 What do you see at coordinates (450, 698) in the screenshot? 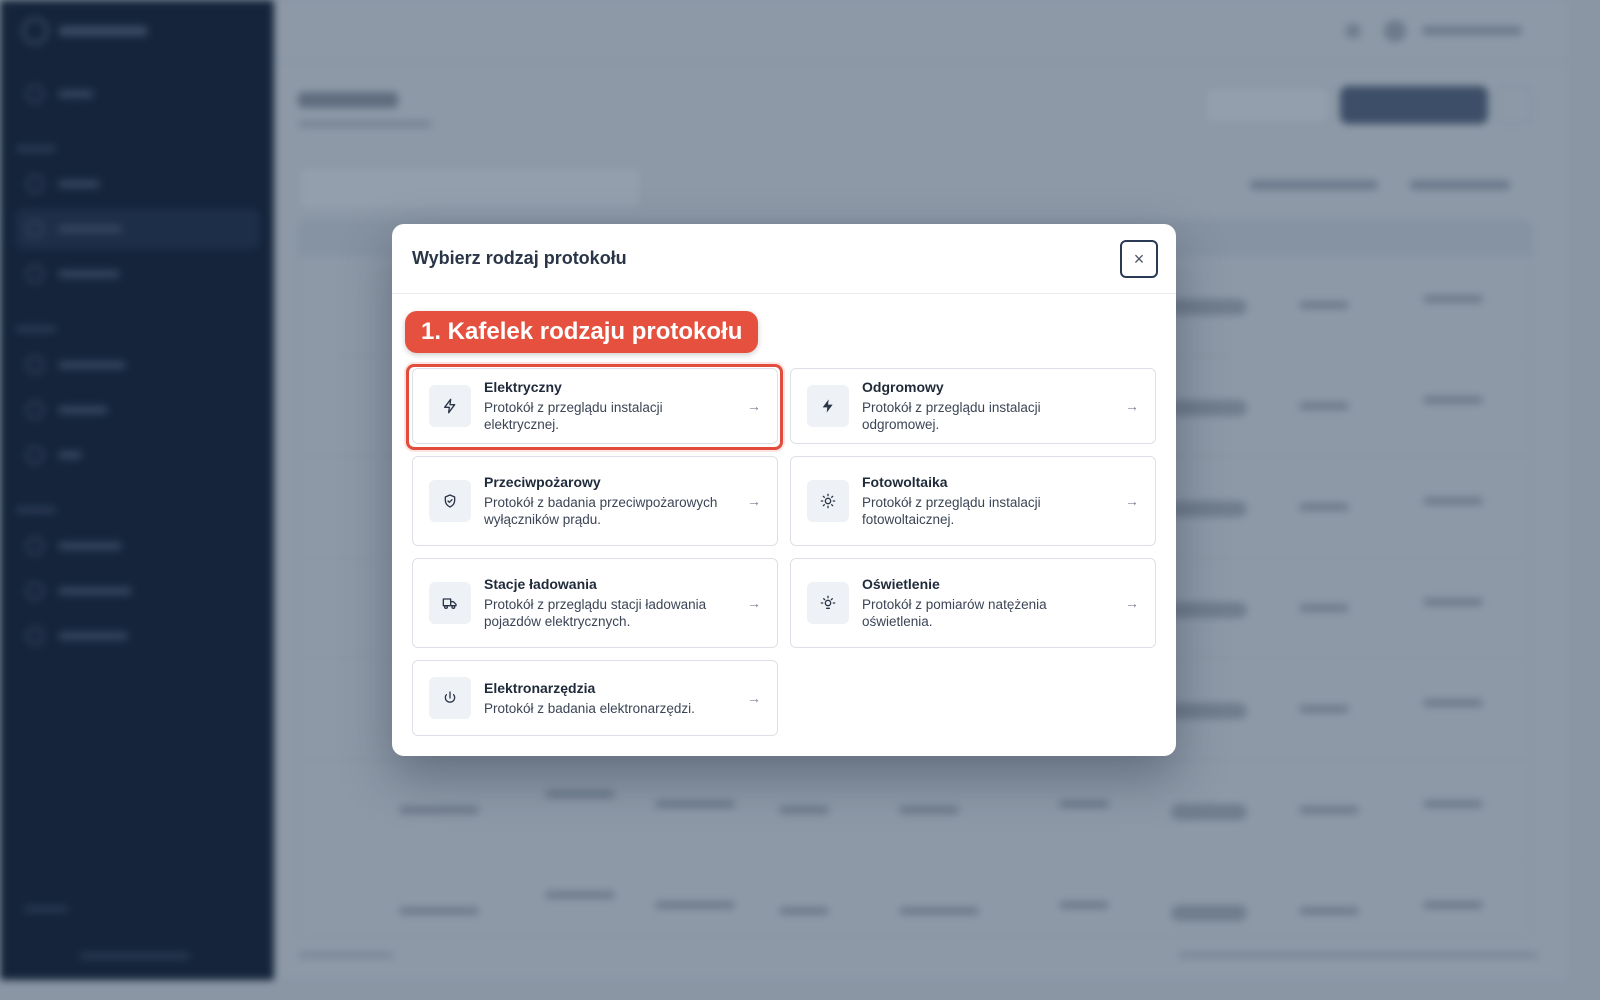
I see `power-icon` at bounding box center [450, 698].